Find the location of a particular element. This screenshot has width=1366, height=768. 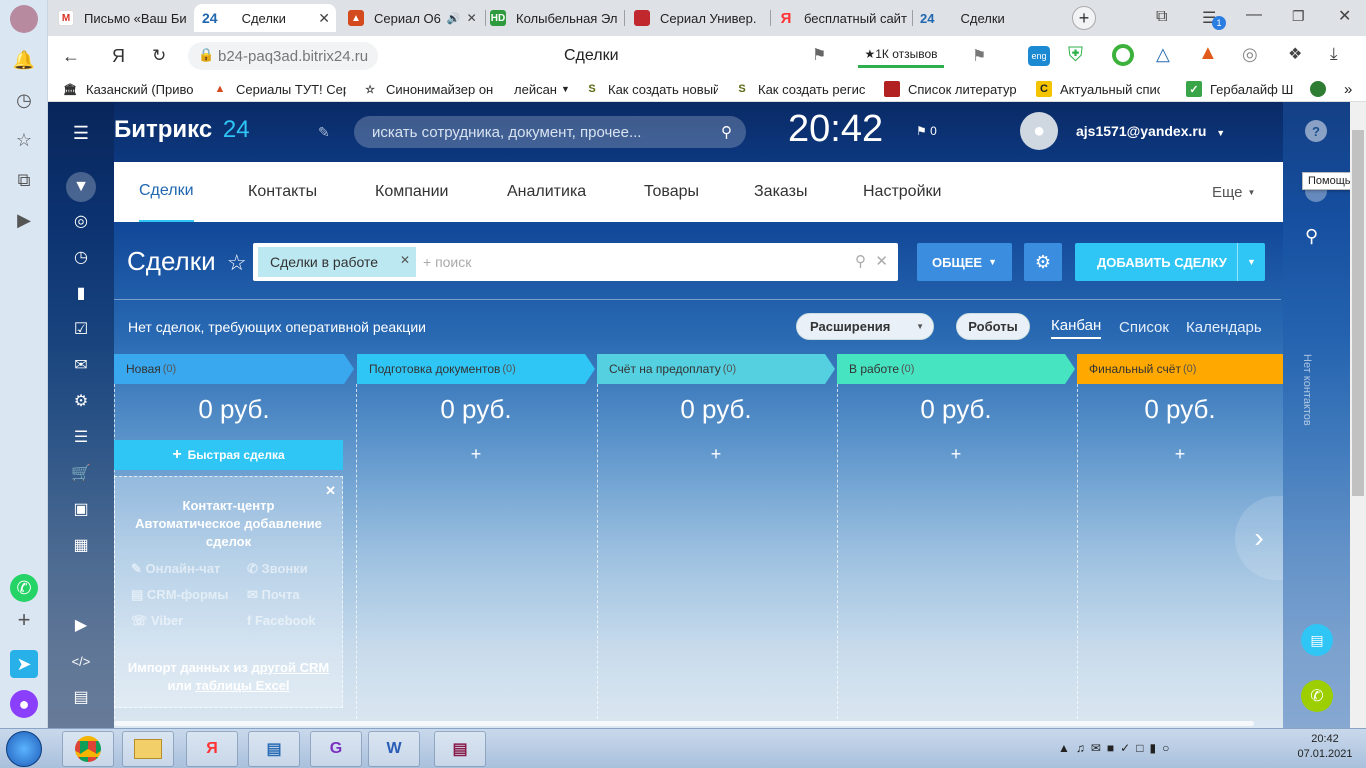

tab-deals-active: 24 Сделки ✕ is located at coordinates (265, 18).